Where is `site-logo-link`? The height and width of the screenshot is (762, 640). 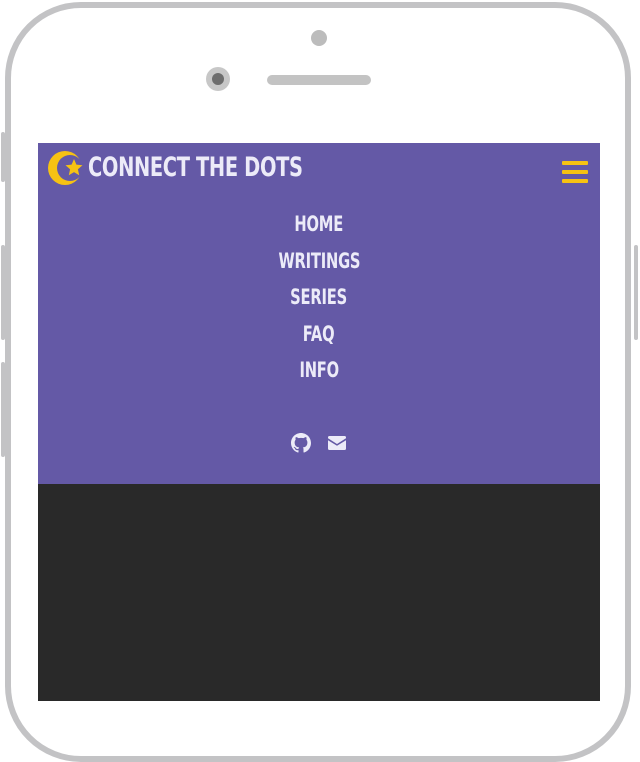 site-logo-link is located at coordinates (68, 168).